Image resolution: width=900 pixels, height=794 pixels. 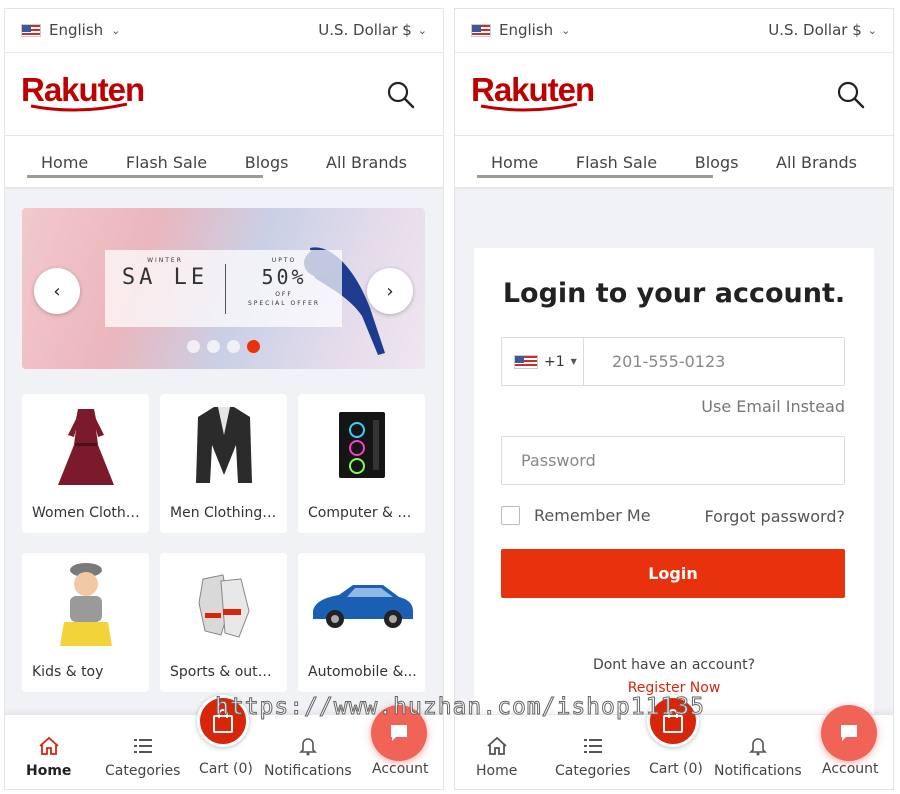 What do you see at coordinates (165, 277) in the screenshot?
I see `sale-text: SA LE` at bounding box center [165, 277].